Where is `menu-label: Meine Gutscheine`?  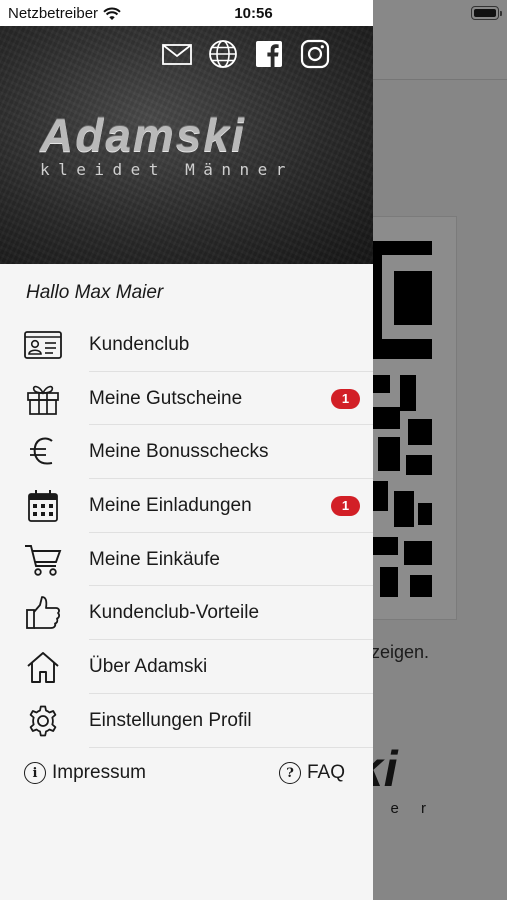
menu-label: Meine Gutscheine is located at coordinates (166, 398).